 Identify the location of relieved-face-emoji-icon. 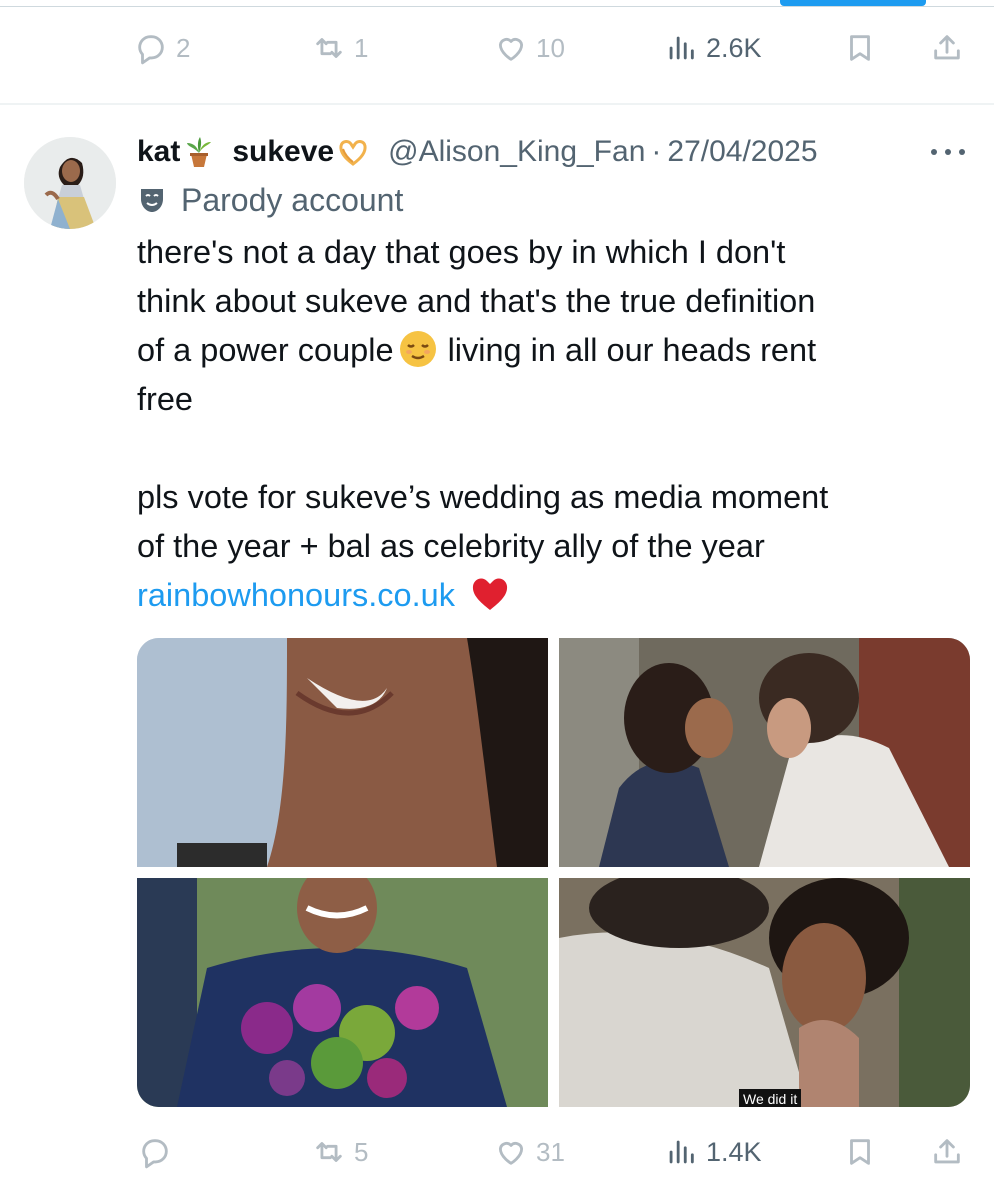
(418, 349).